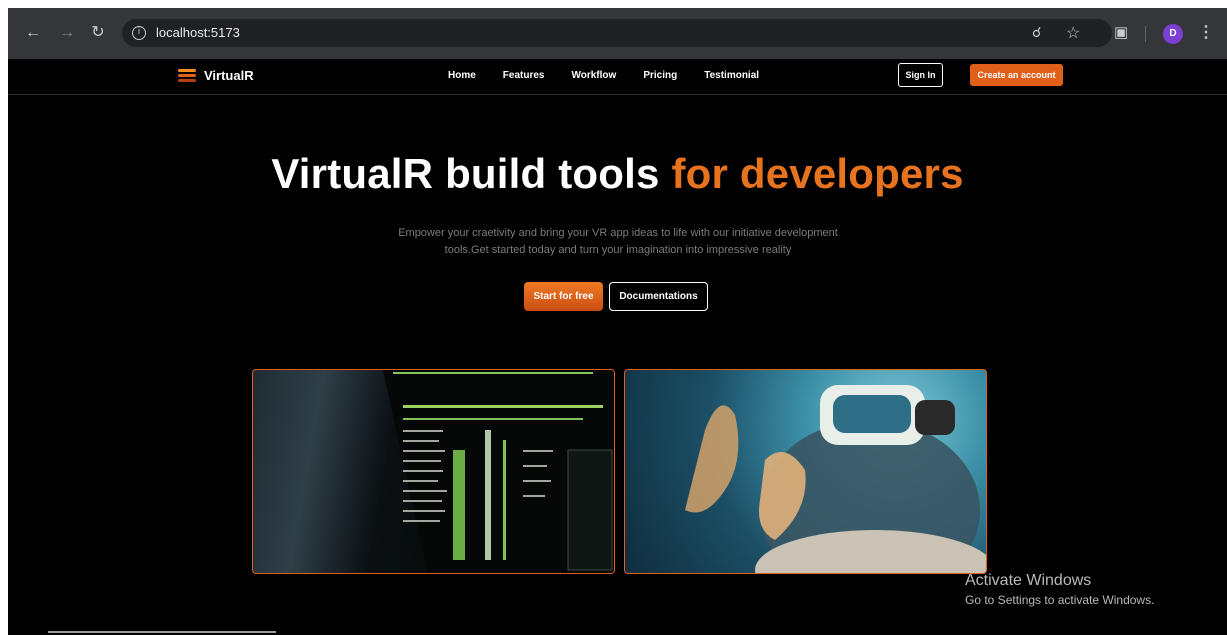 This screenshot has width=1227, height=635. What do you see at coordinates (498, 471) in the screenshot?
I see `code-screen-illustration` at bounding box center [498, 471].